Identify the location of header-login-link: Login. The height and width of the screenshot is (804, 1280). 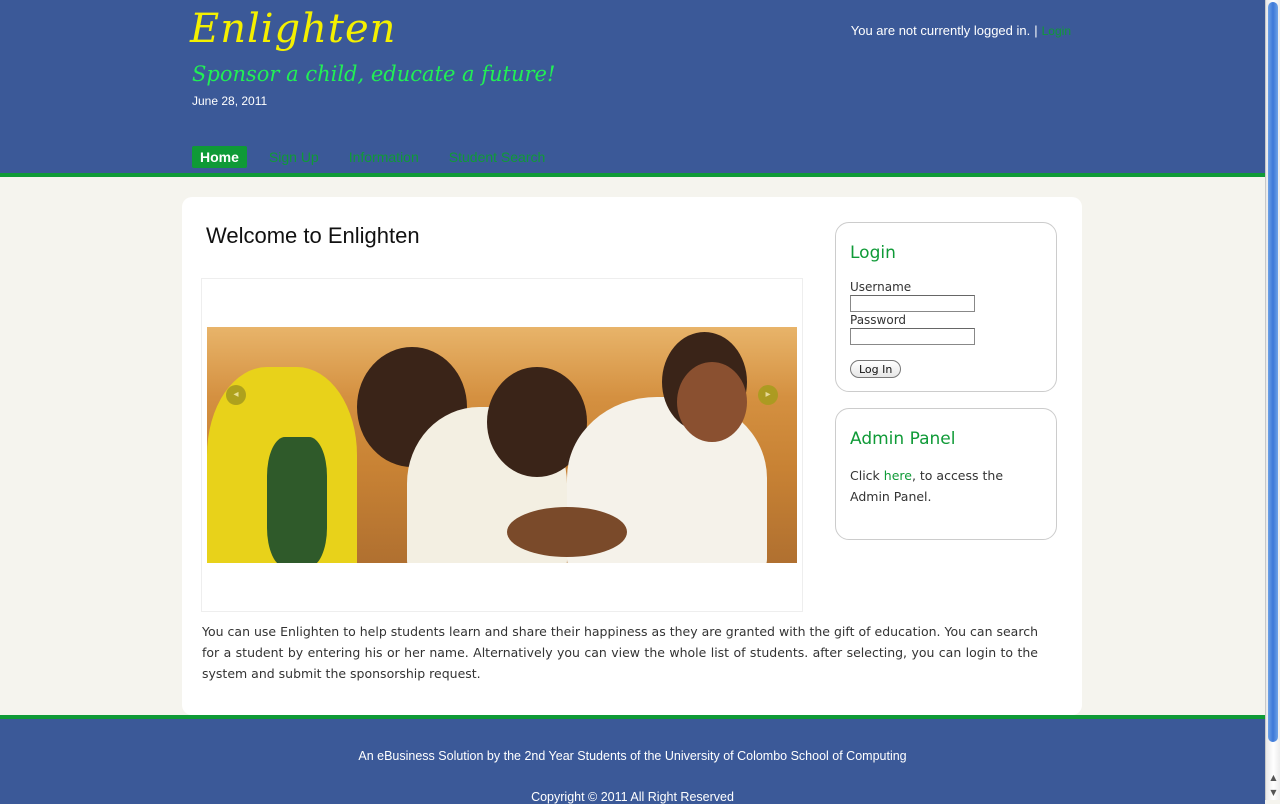
(1056, 31).